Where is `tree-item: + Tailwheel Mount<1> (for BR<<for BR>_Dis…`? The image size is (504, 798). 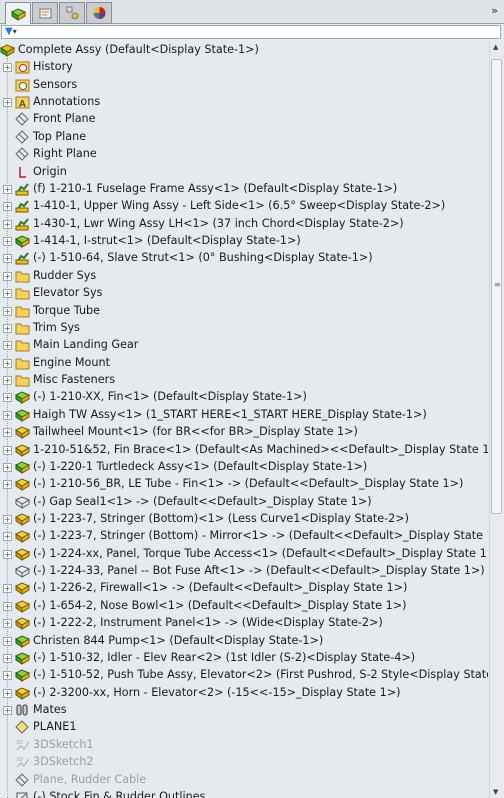 tree-item: + Tailwheel Mount<1> (for BR<<for BR>_Dis… is located at coordinates (244, 432).